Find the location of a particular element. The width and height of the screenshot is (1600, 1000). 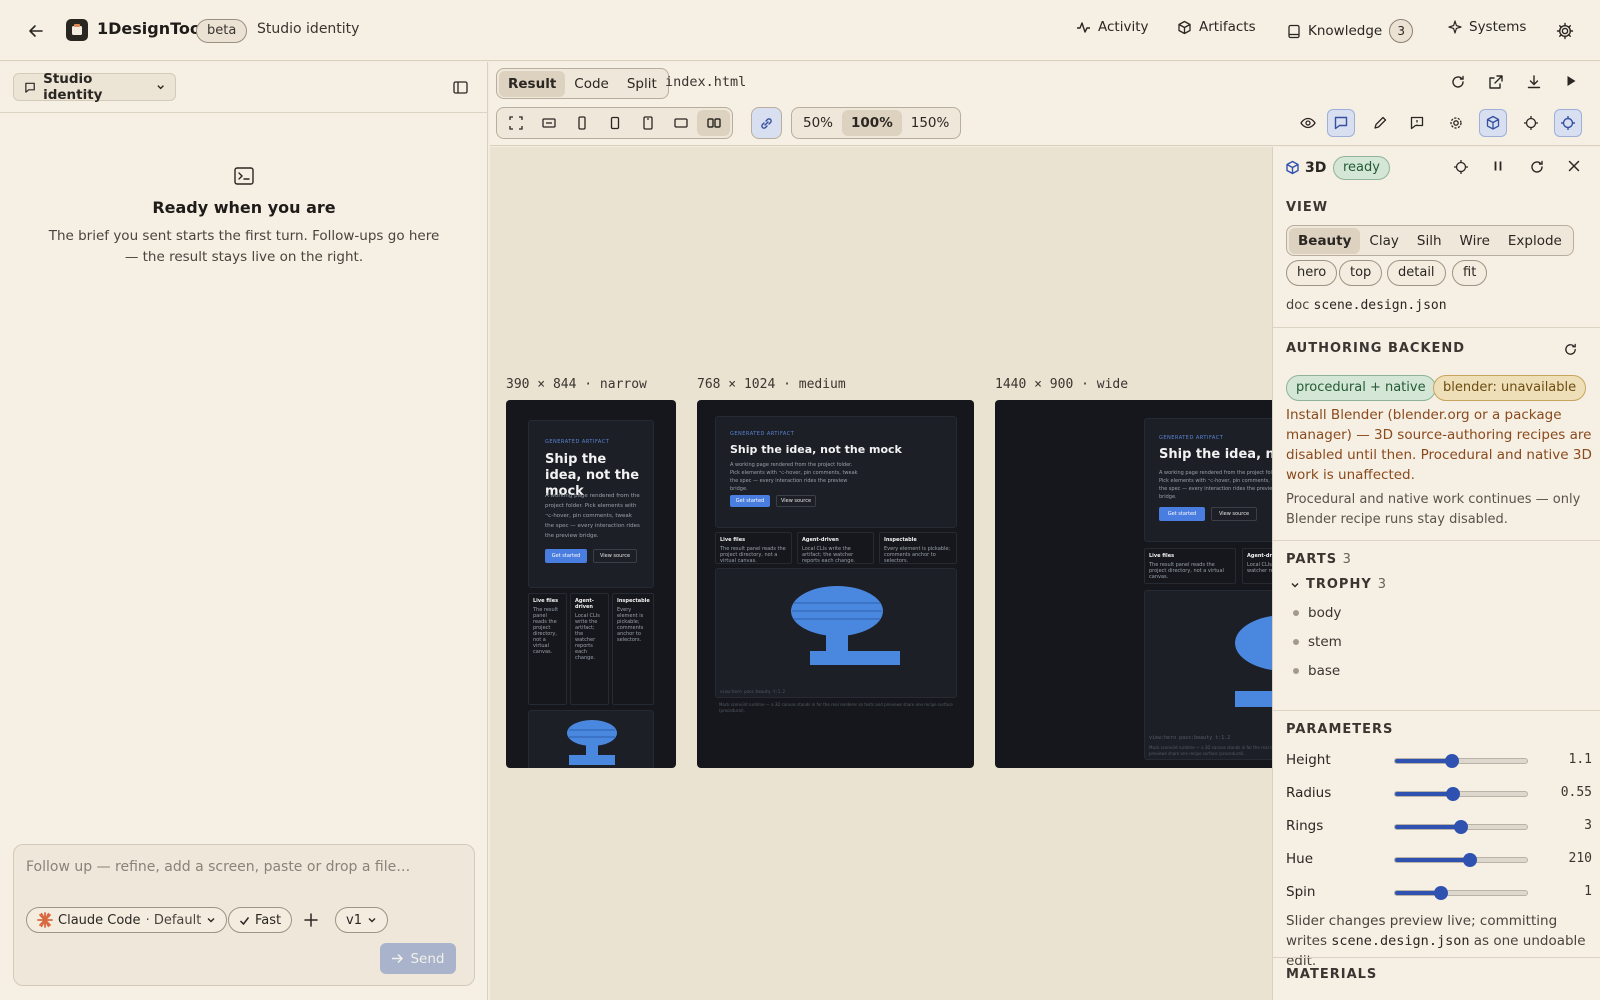

fit-width-icon is located at coordinates (548, 123).